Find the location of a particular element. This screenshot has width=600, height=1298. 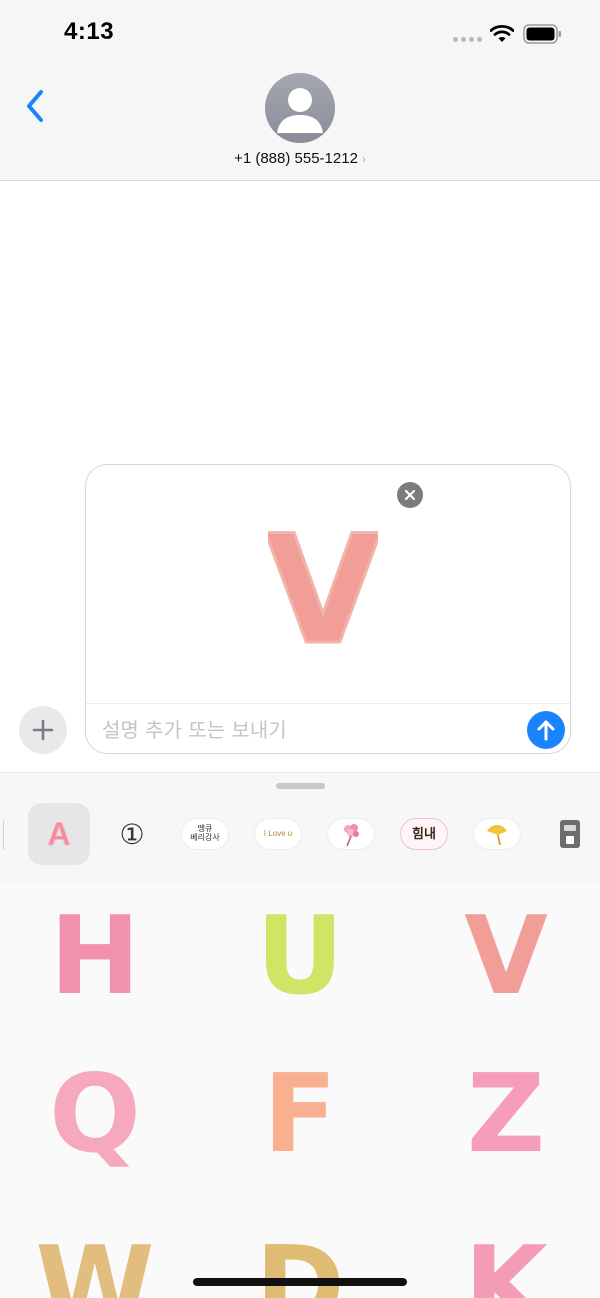

sticker-letter-u: U is located at coordinates (300, 945).